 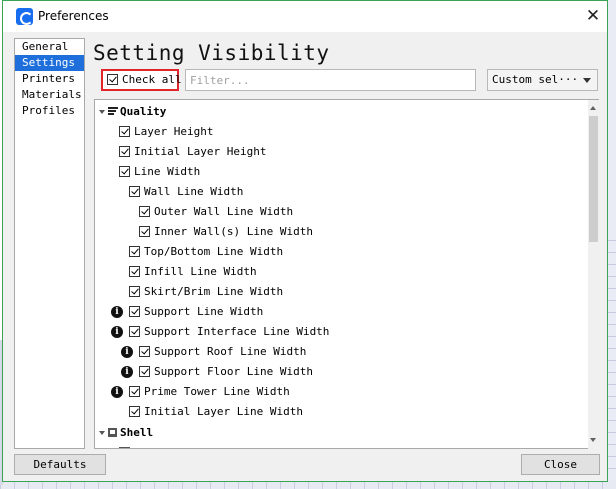 What do you see at coordinates (49, 111) in the screenshot?
I see `nav-item-profiles: Profiles` at bounding box center [49, 111].